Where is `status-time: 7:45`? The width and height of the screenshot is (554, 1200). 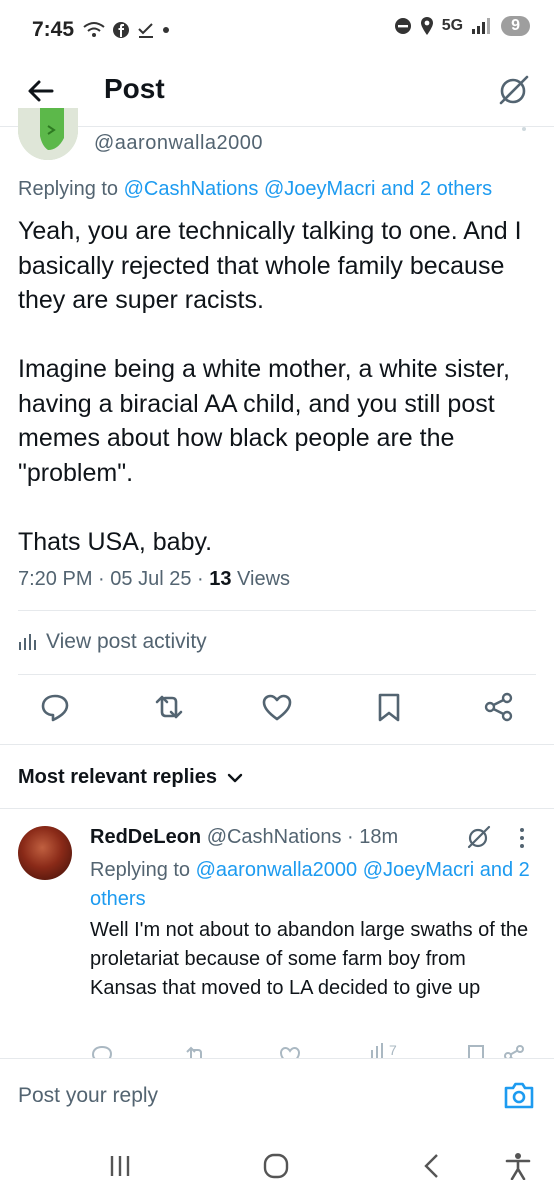 status-time: 7:45 is located at coordinates (53, 29).